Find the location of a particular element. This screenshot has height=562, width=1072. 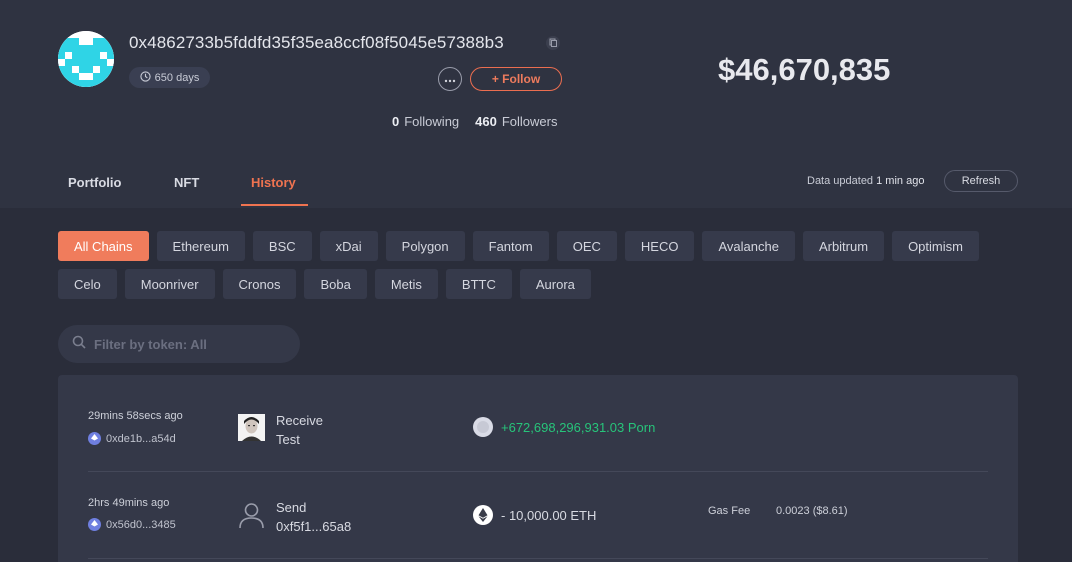

counterparty-avatar is located at coordinates (251, 427).